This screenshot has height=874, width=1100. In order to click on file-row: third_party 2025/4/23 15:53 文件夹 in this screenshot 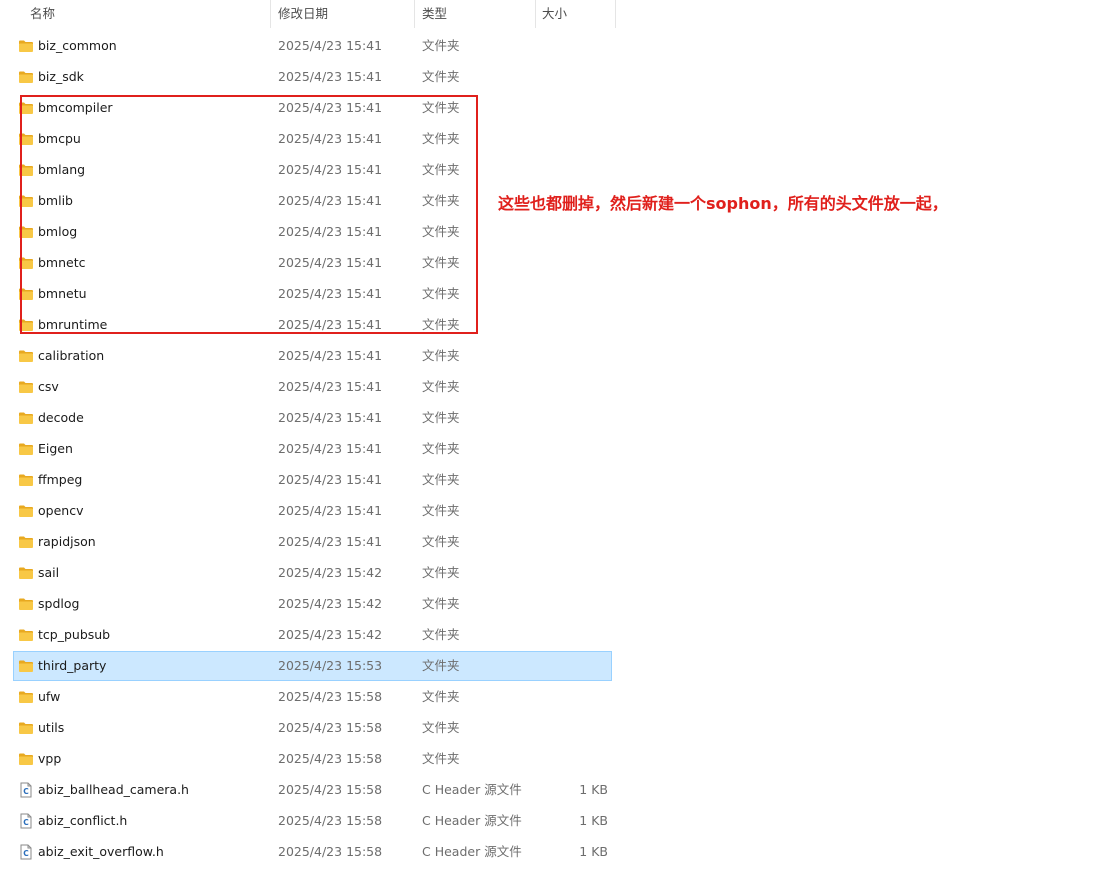, I will do `click(312, 666)`.